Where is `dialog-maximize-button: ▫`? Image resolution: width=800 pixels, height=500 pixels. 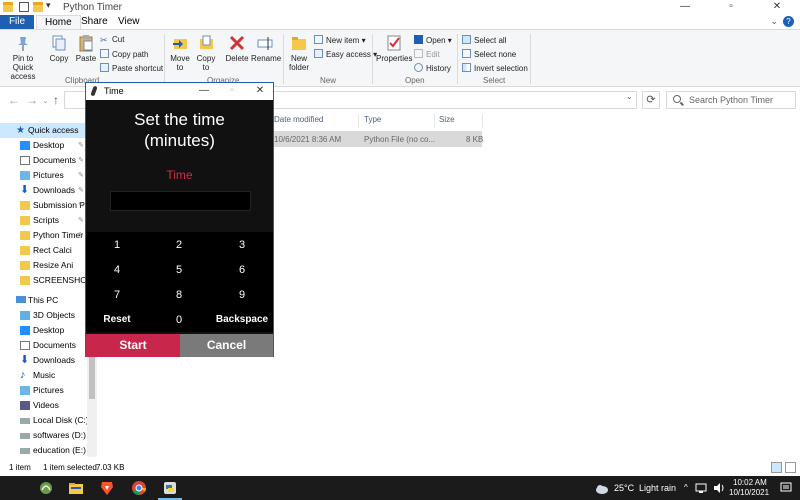
dialog-maximize-button: ▫ is located at coordinates (232, 91).